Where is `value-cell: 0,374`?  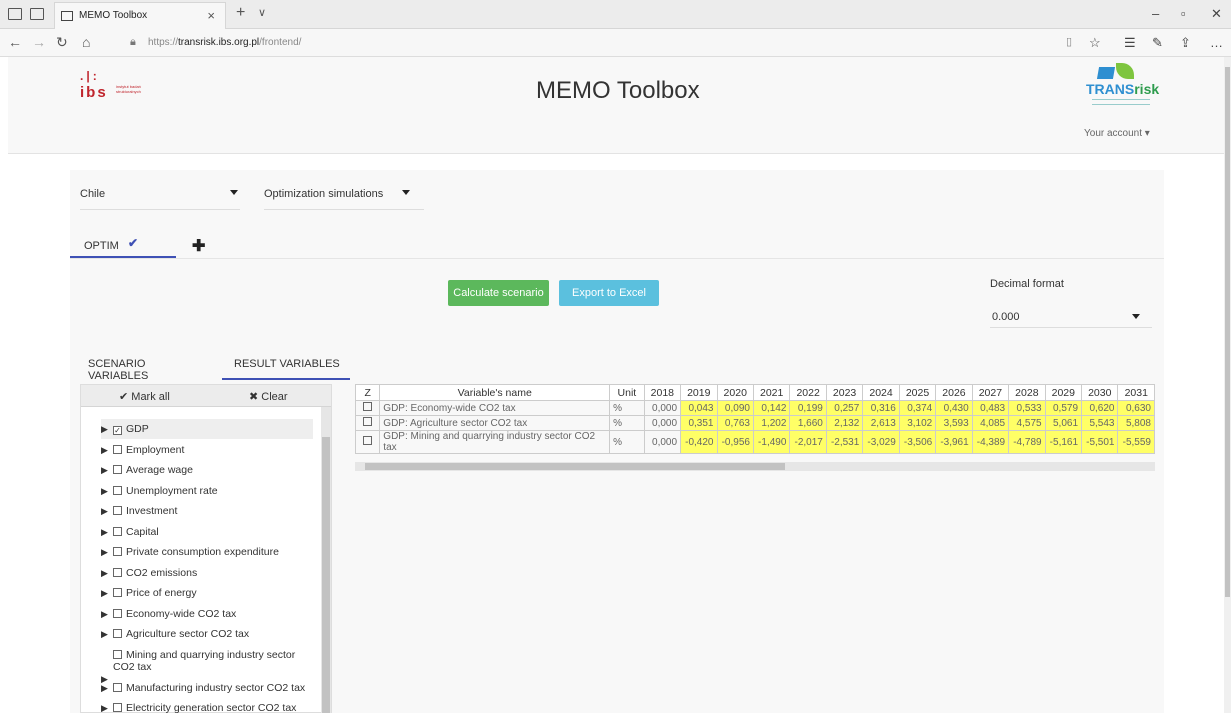 value-cell: 0,374 is located at coordinates (917, 408).